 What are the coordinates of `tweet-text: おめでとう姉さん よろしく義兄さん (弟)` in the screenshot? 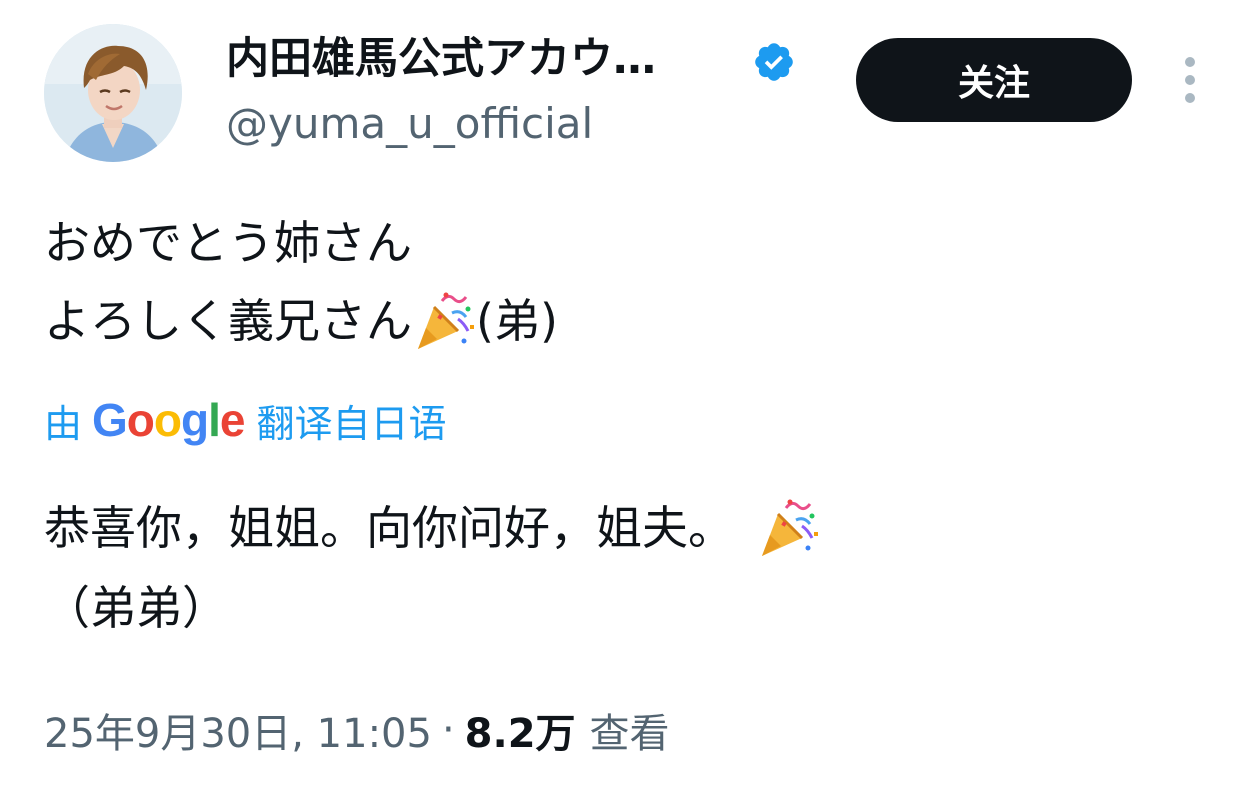 It's located at (301, 282).